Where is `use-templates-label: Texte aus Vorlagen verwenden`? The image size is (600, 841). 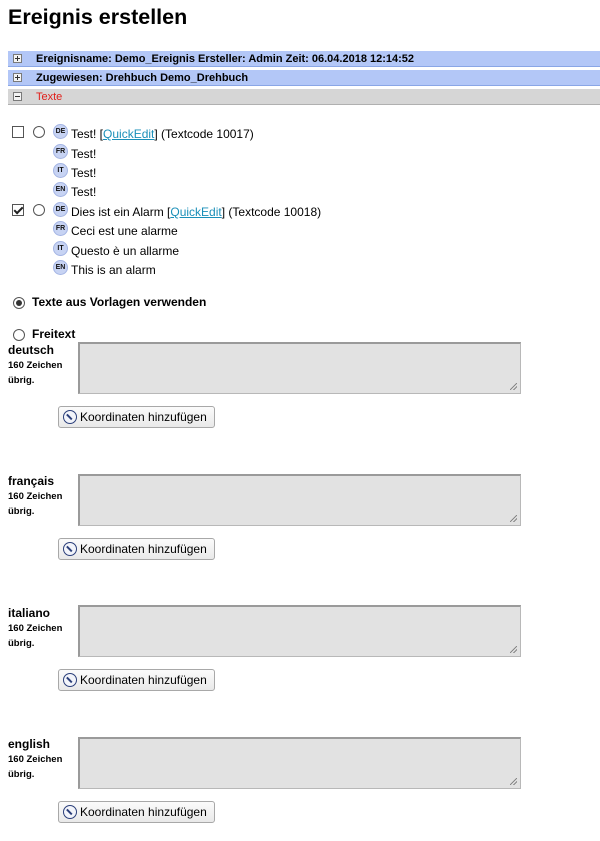
use-templates-label: Texte aus Vorlagen verwenden is located at coordinates (119, 302).